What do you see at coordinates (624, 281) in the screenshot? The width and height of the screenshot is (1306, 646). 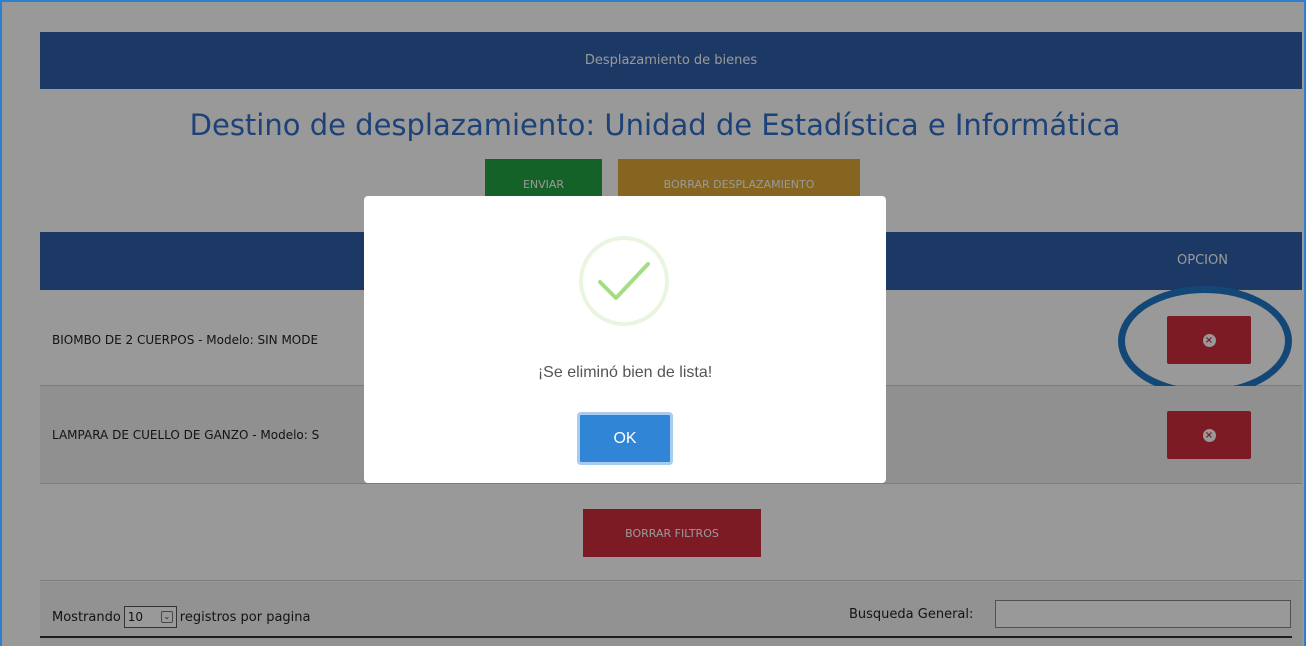 I see `success-check-icon` at bounding box center [624, 281].